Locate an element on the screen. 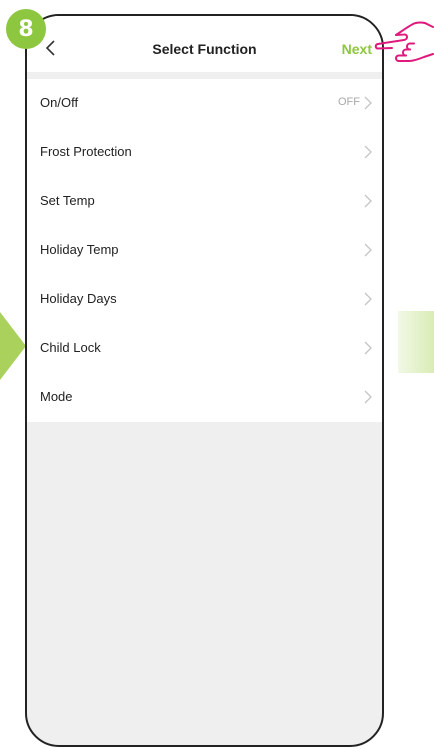  function-item-mode: Mode is located at coordinates (204, 397).